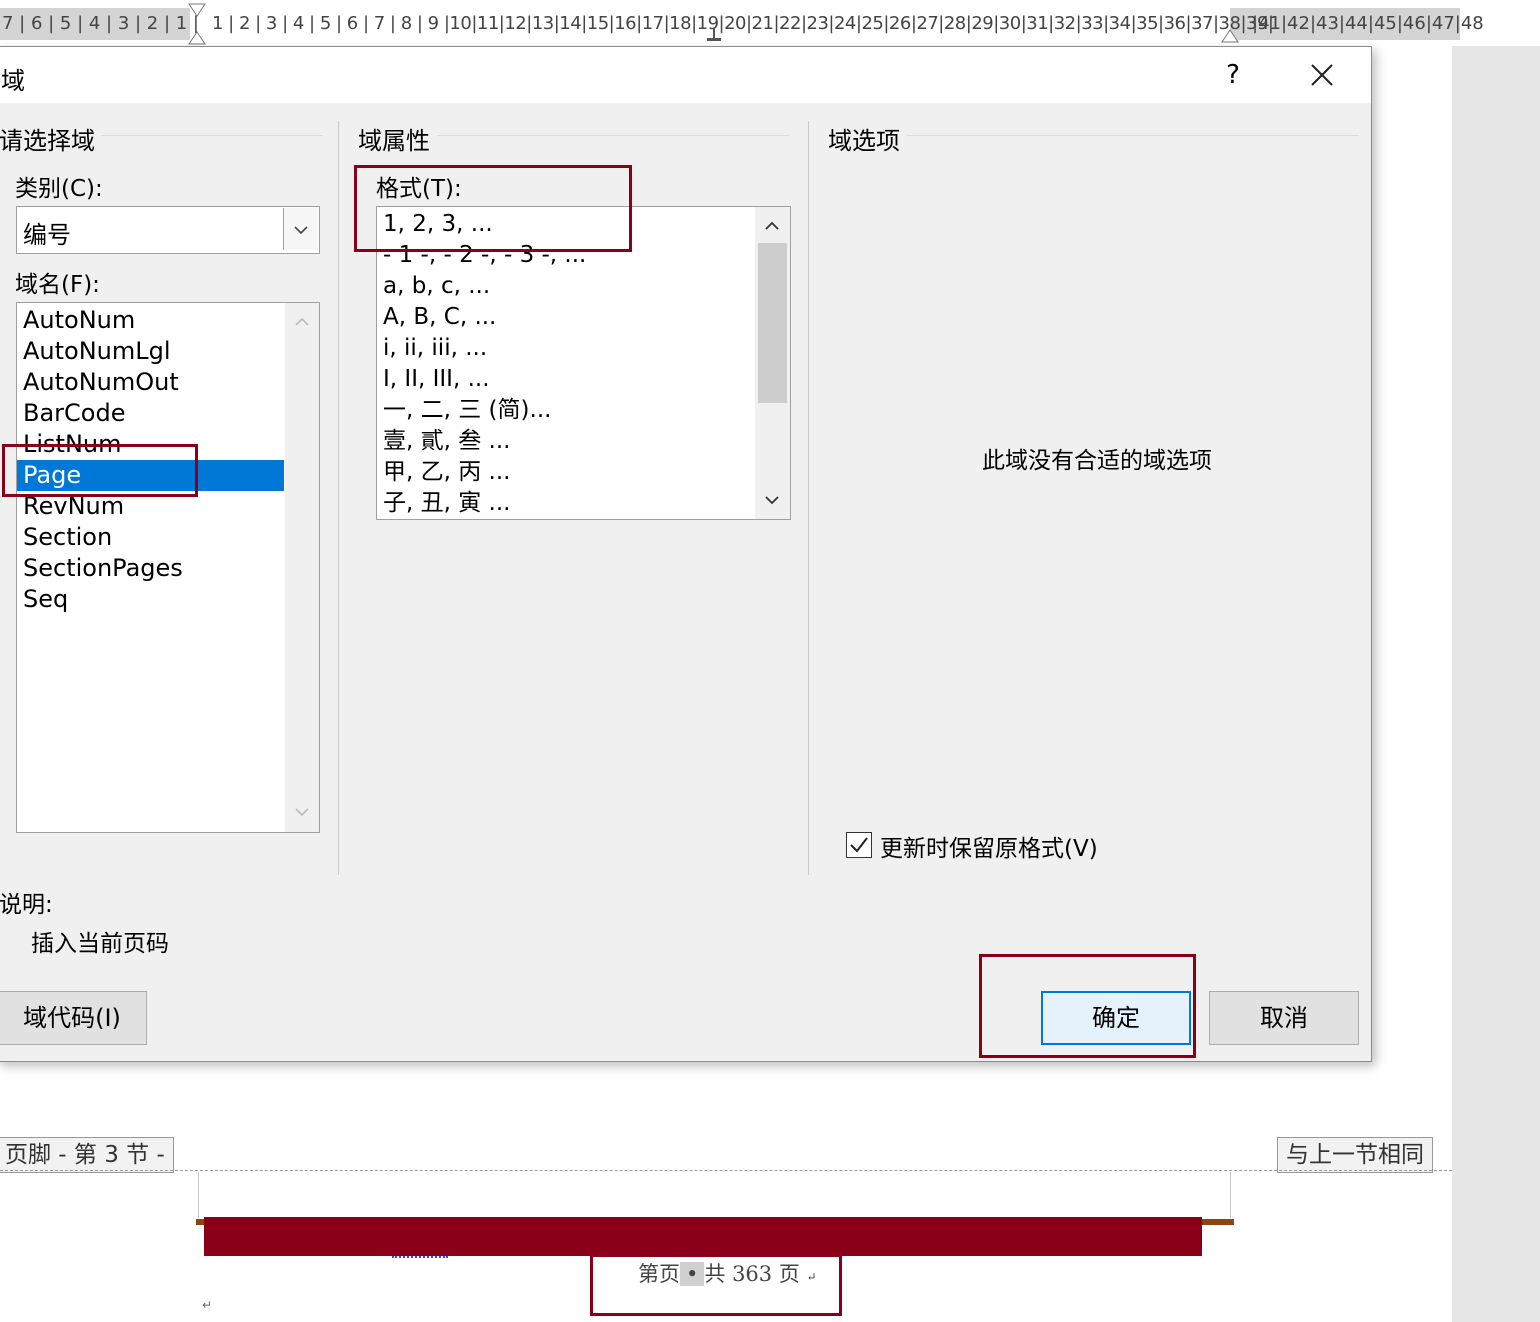 The image size is (1540, 1322). I want to click on right-indent-marker-icon, so click(1230, 36).